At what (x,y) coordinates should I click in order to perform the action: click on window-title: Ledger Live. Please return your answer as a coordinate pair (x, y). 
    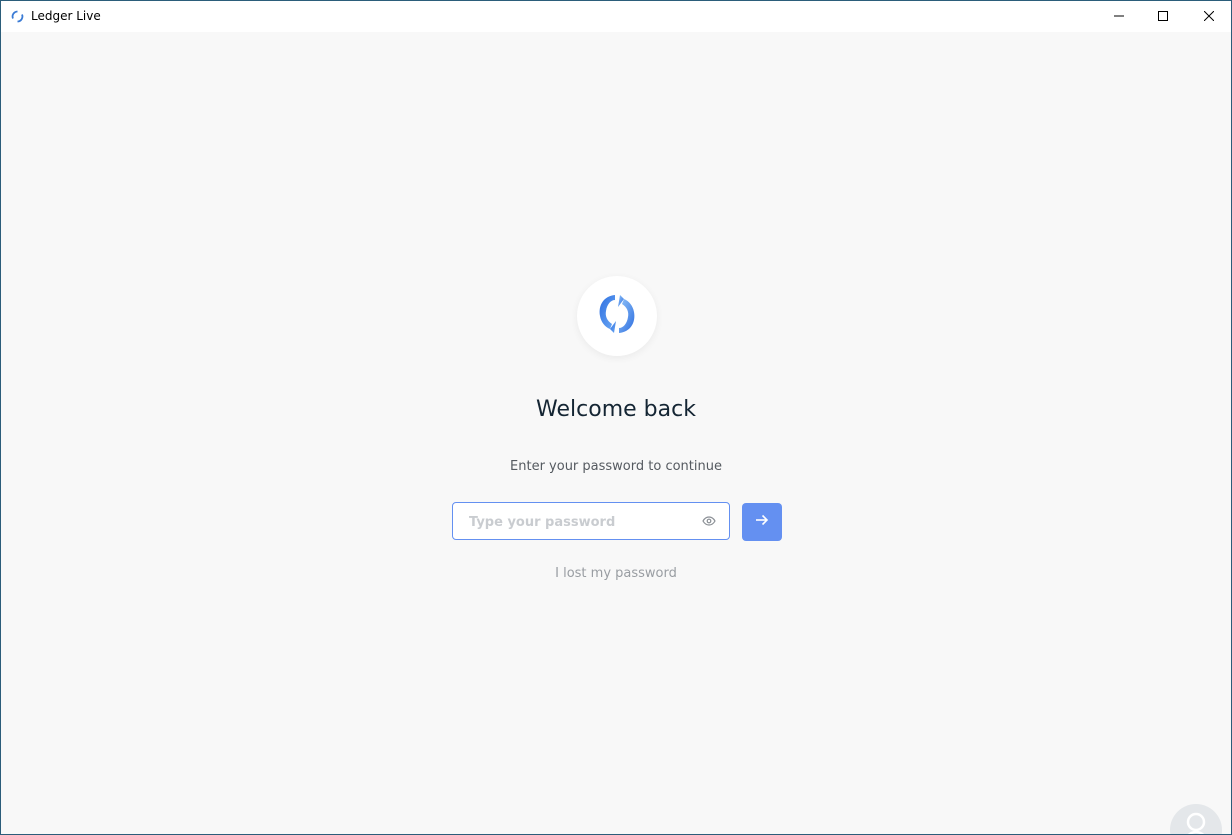
    Looking at the image, I should click on (66, 16).